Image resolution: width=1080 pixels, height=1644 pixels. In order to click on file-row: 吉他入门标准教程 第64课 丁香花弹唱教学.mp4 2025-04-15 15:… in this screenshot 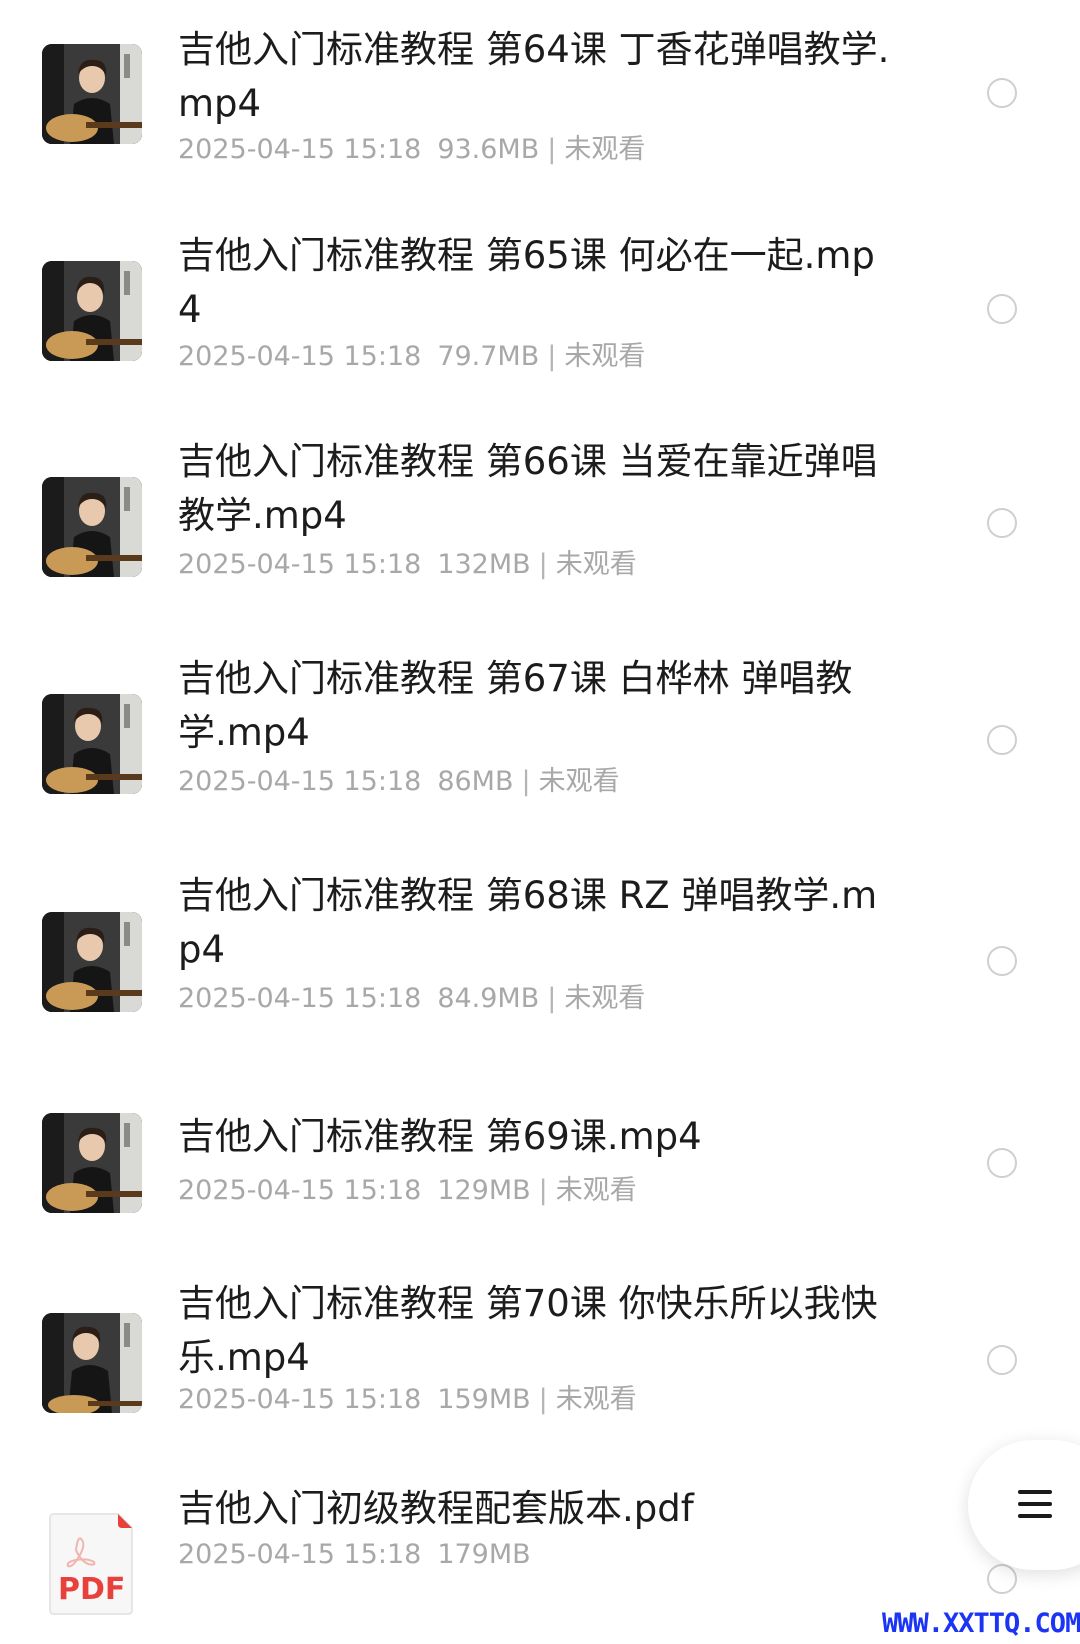, I will do `click(540, 102)`.